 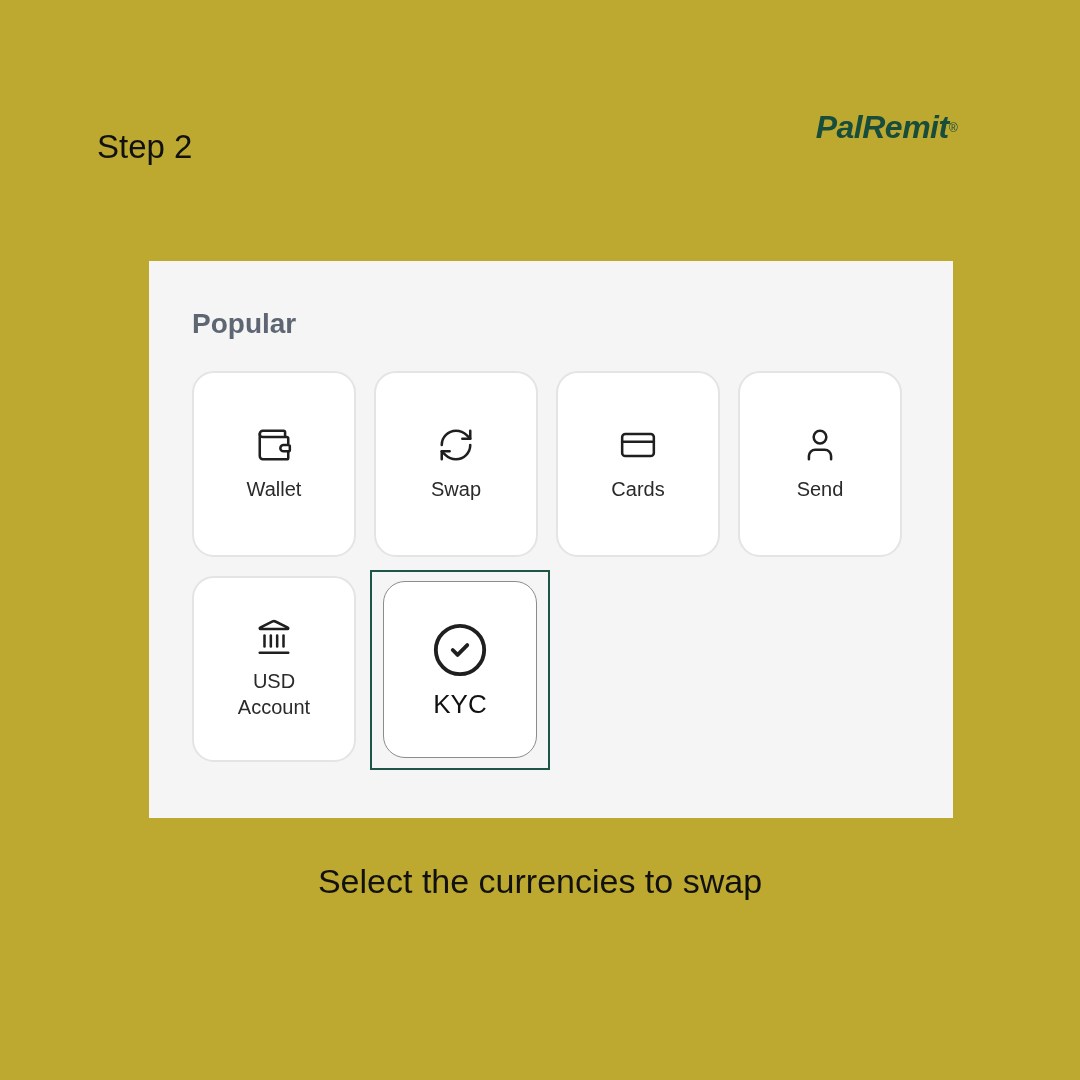 What do you see at coordinates (245, 324) in the screenshot?
I see `section-title: Popular` at bounding box center [245, 324].